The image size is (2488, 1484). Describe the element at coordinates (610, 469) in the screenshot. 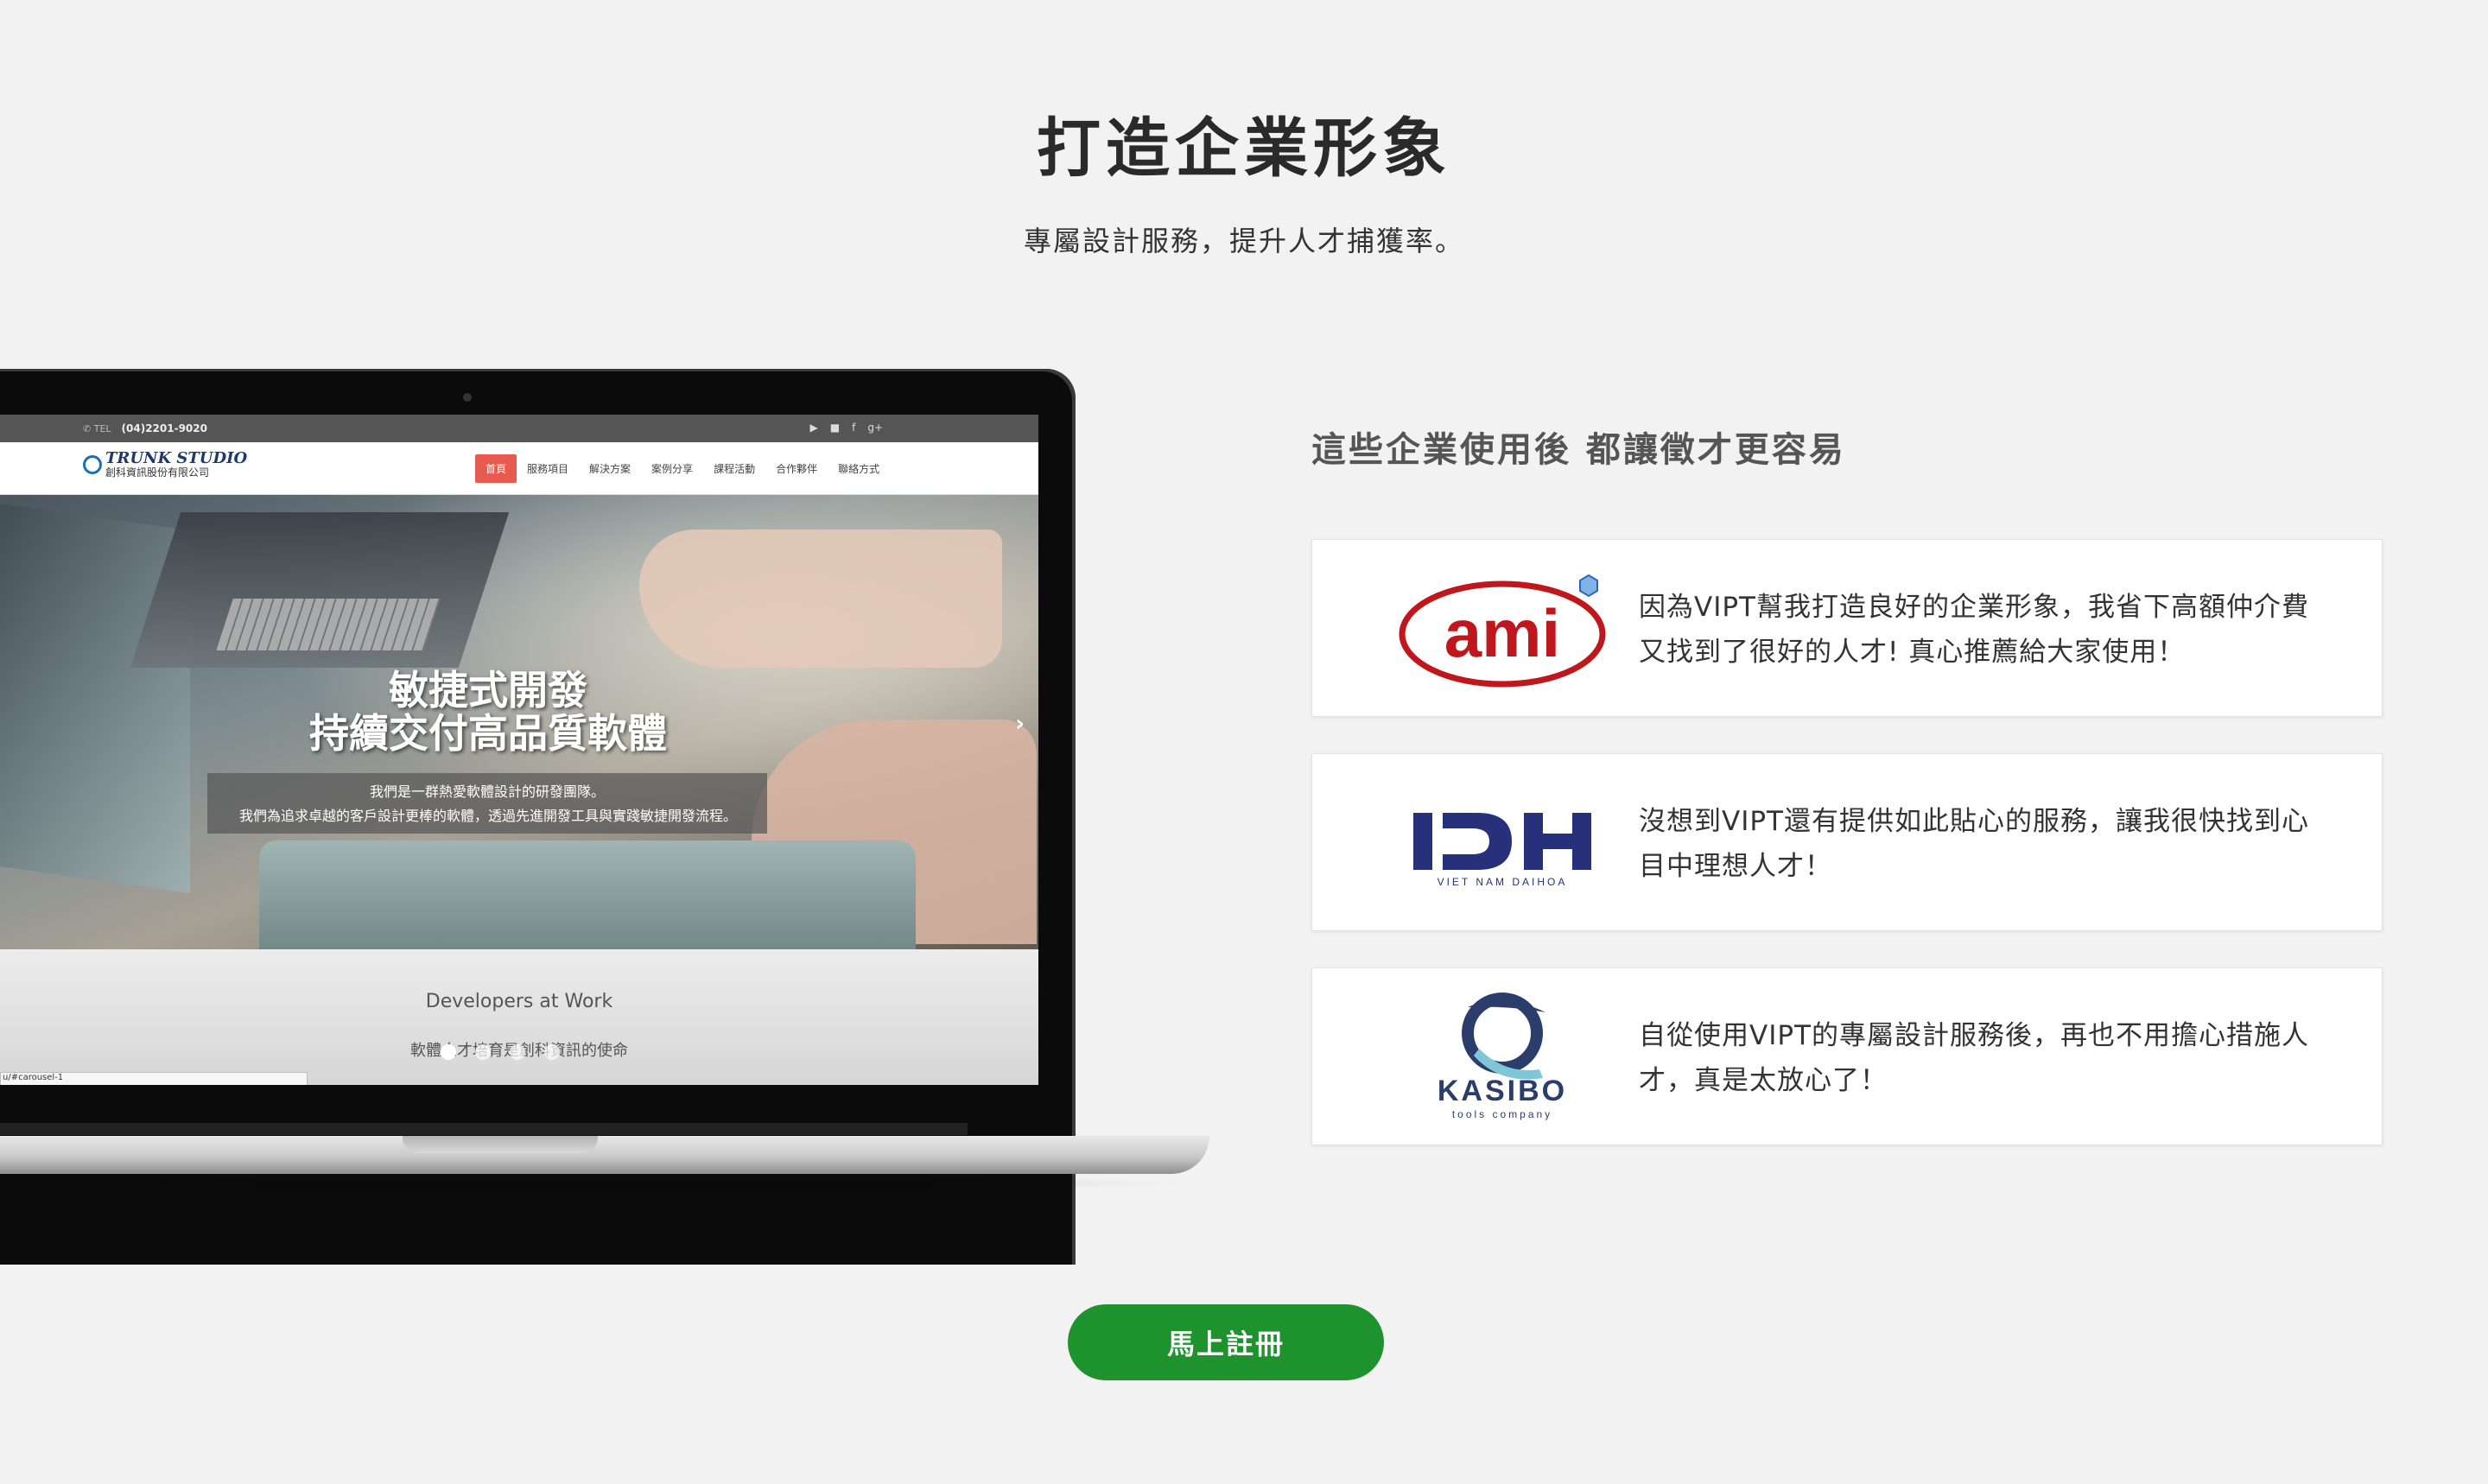

I see `mockup-menu-item: 解決方案` at that location.